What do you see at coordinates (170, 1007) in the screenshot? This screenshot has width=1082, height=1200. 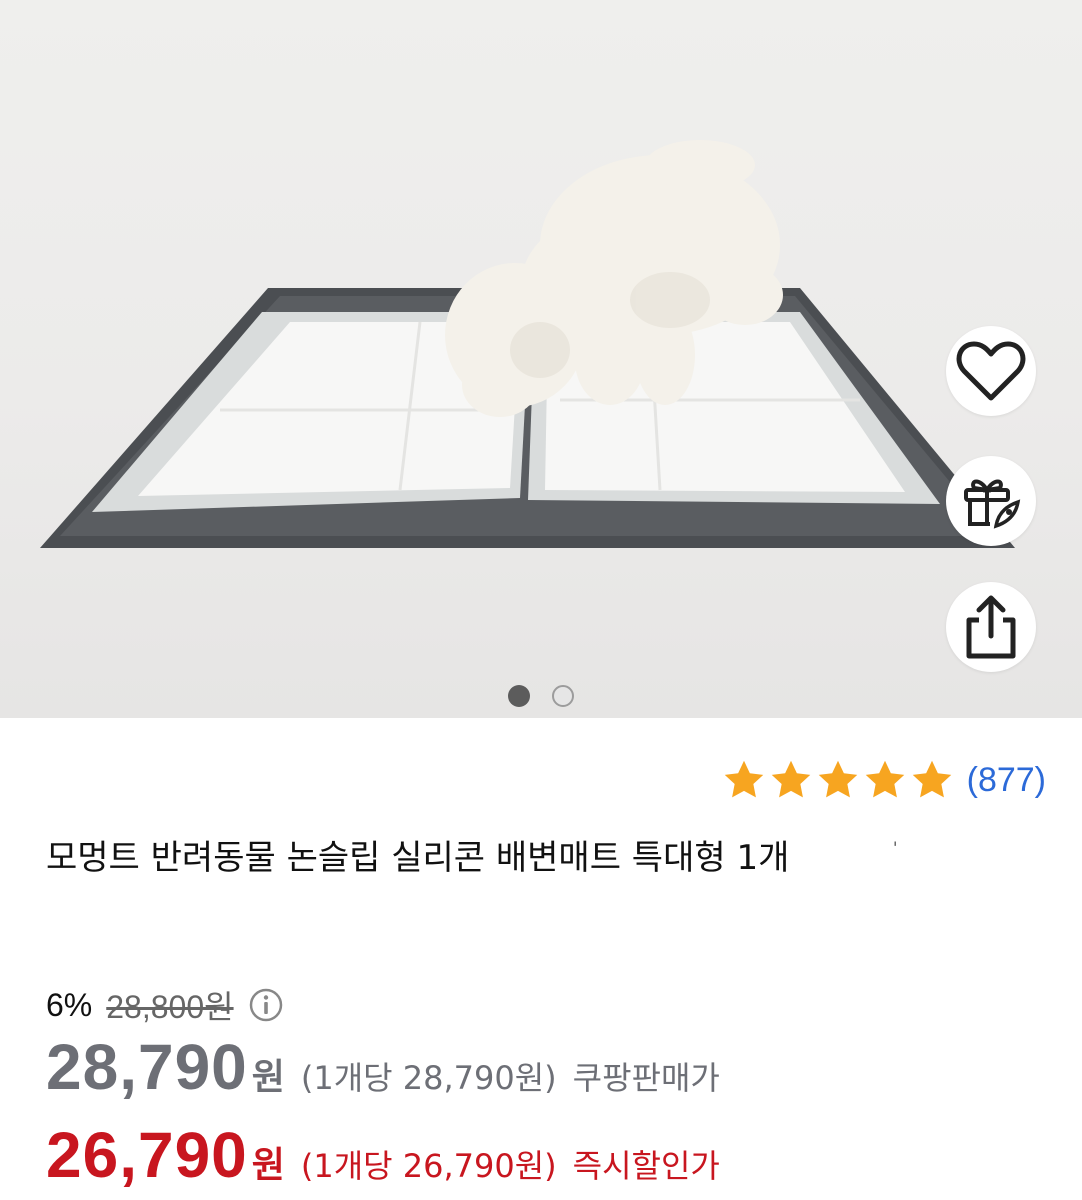 I see `original-price: 28,800원` at bounding box center [170, 1007].